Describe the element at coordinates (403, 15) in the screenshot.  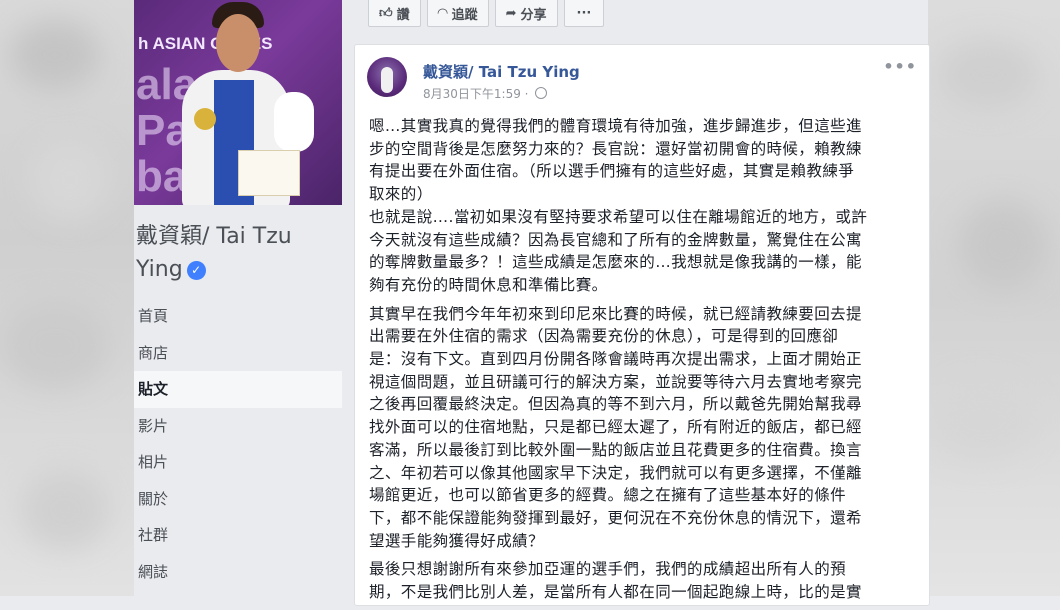
I see `like-label: 讚` at that location.